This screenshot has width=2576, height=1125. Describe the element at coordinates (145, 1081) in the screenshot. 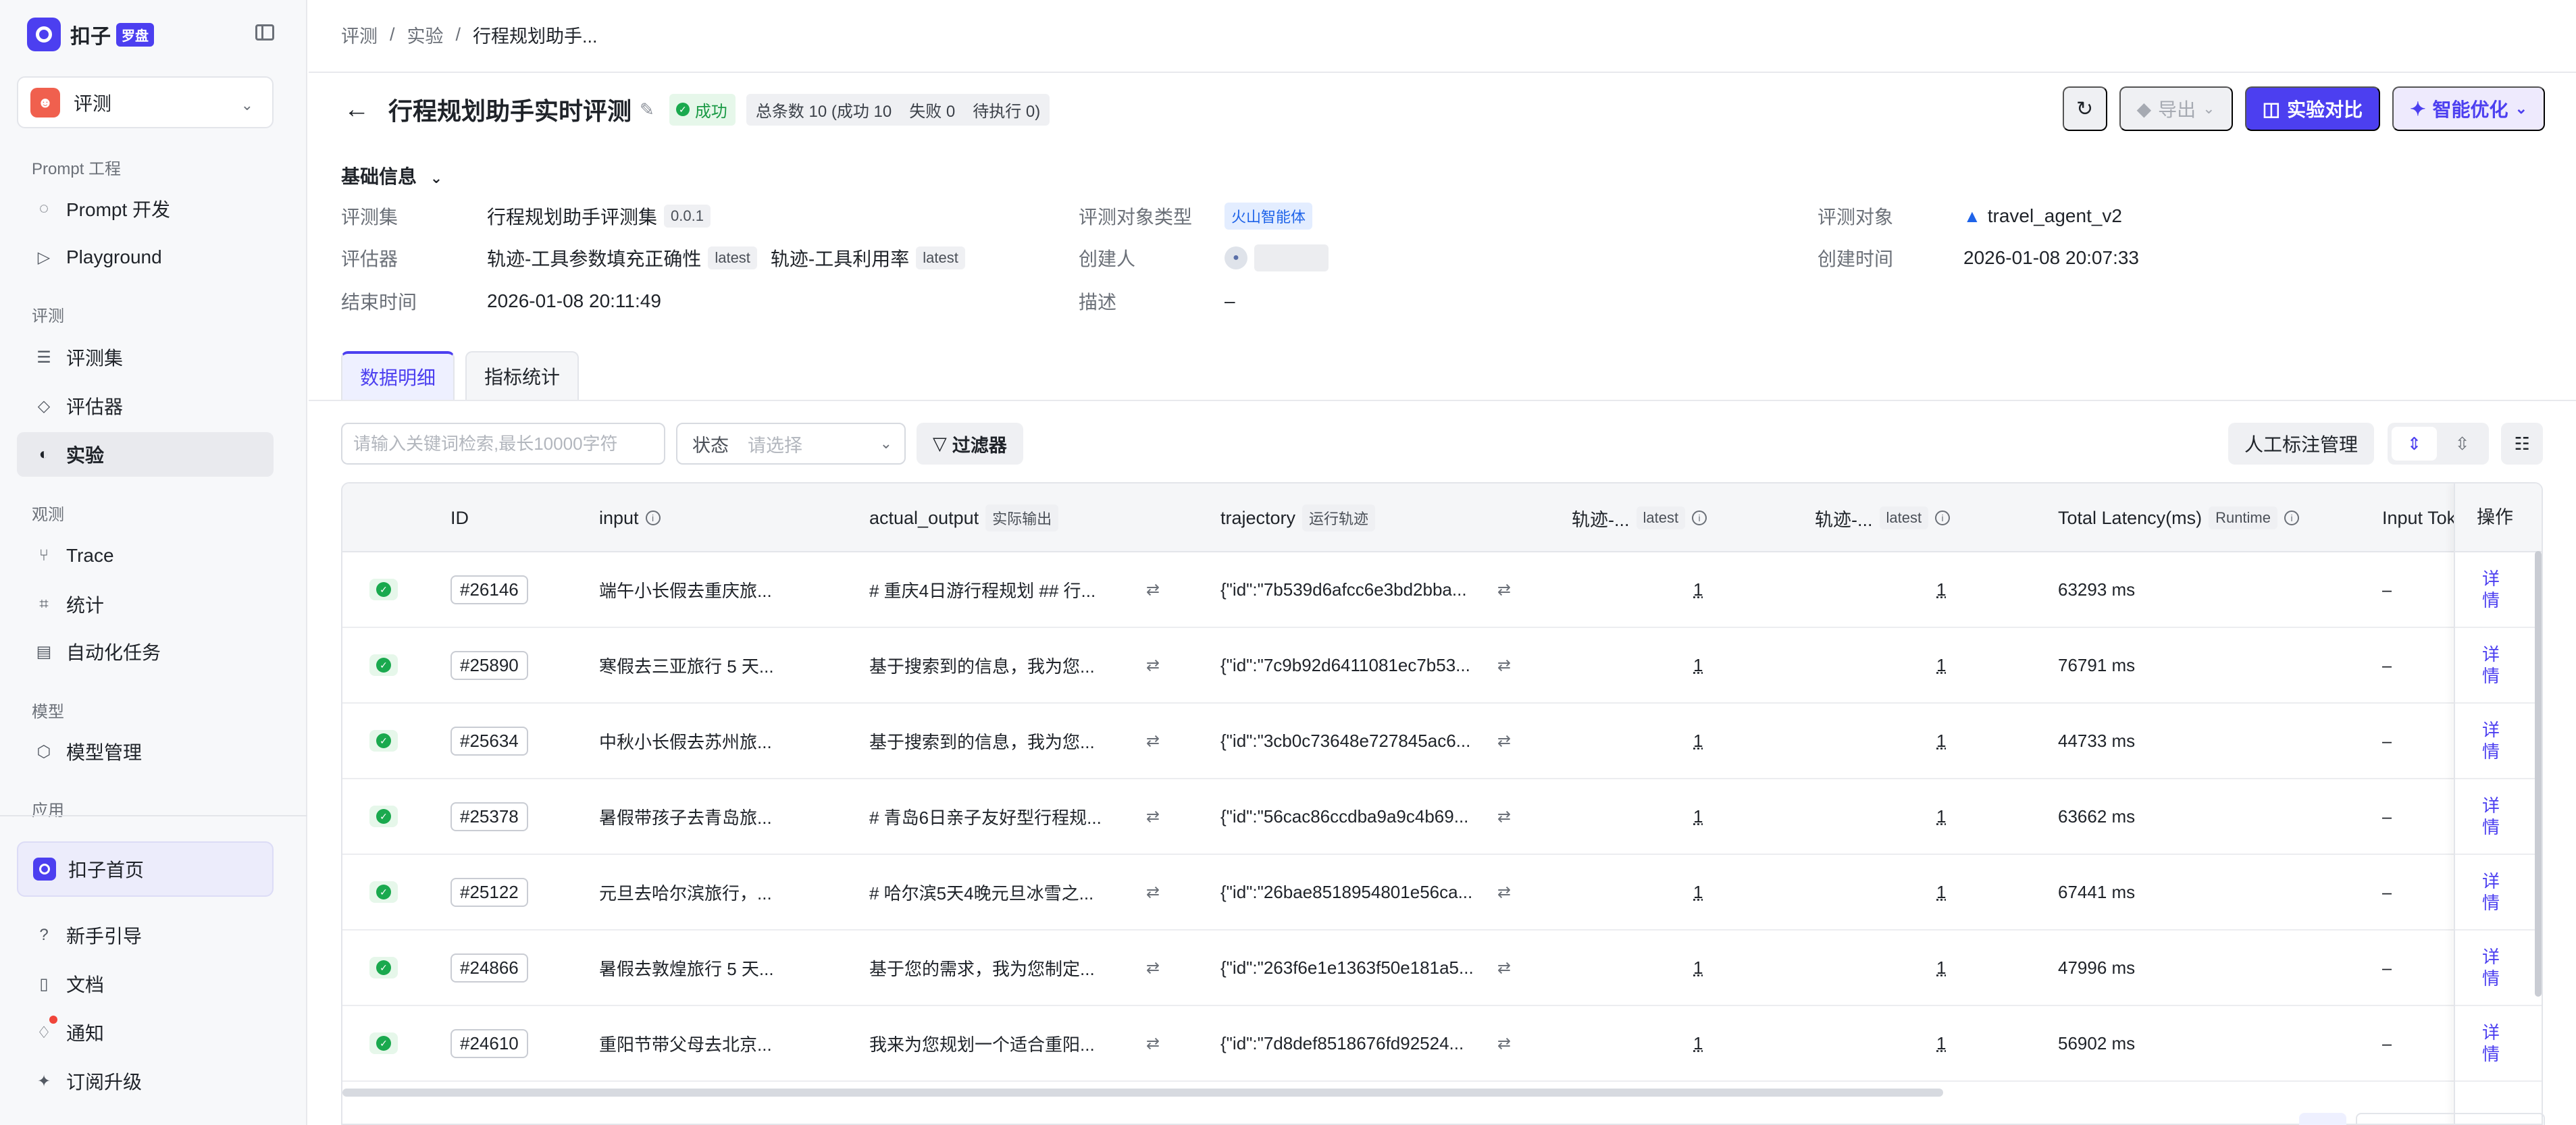

I see `sidebar-item-upgrade: ✦ 订阅升级` at that location.